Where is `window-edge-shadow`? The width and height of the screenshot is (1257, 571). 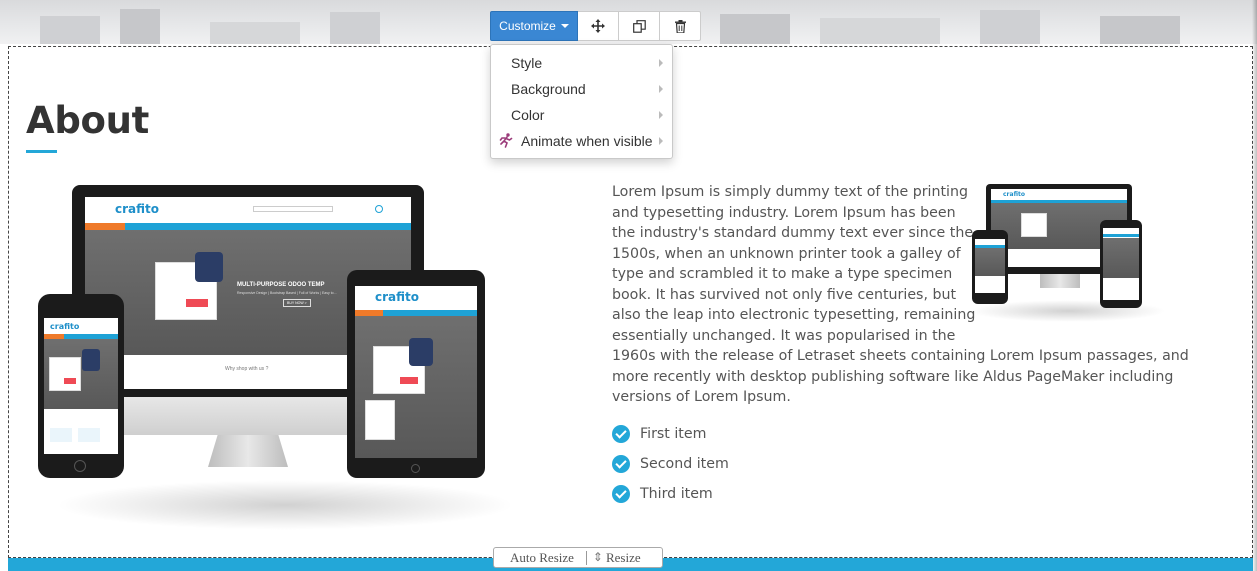
window-edge-shadow is located at coordinates (1254, 285).